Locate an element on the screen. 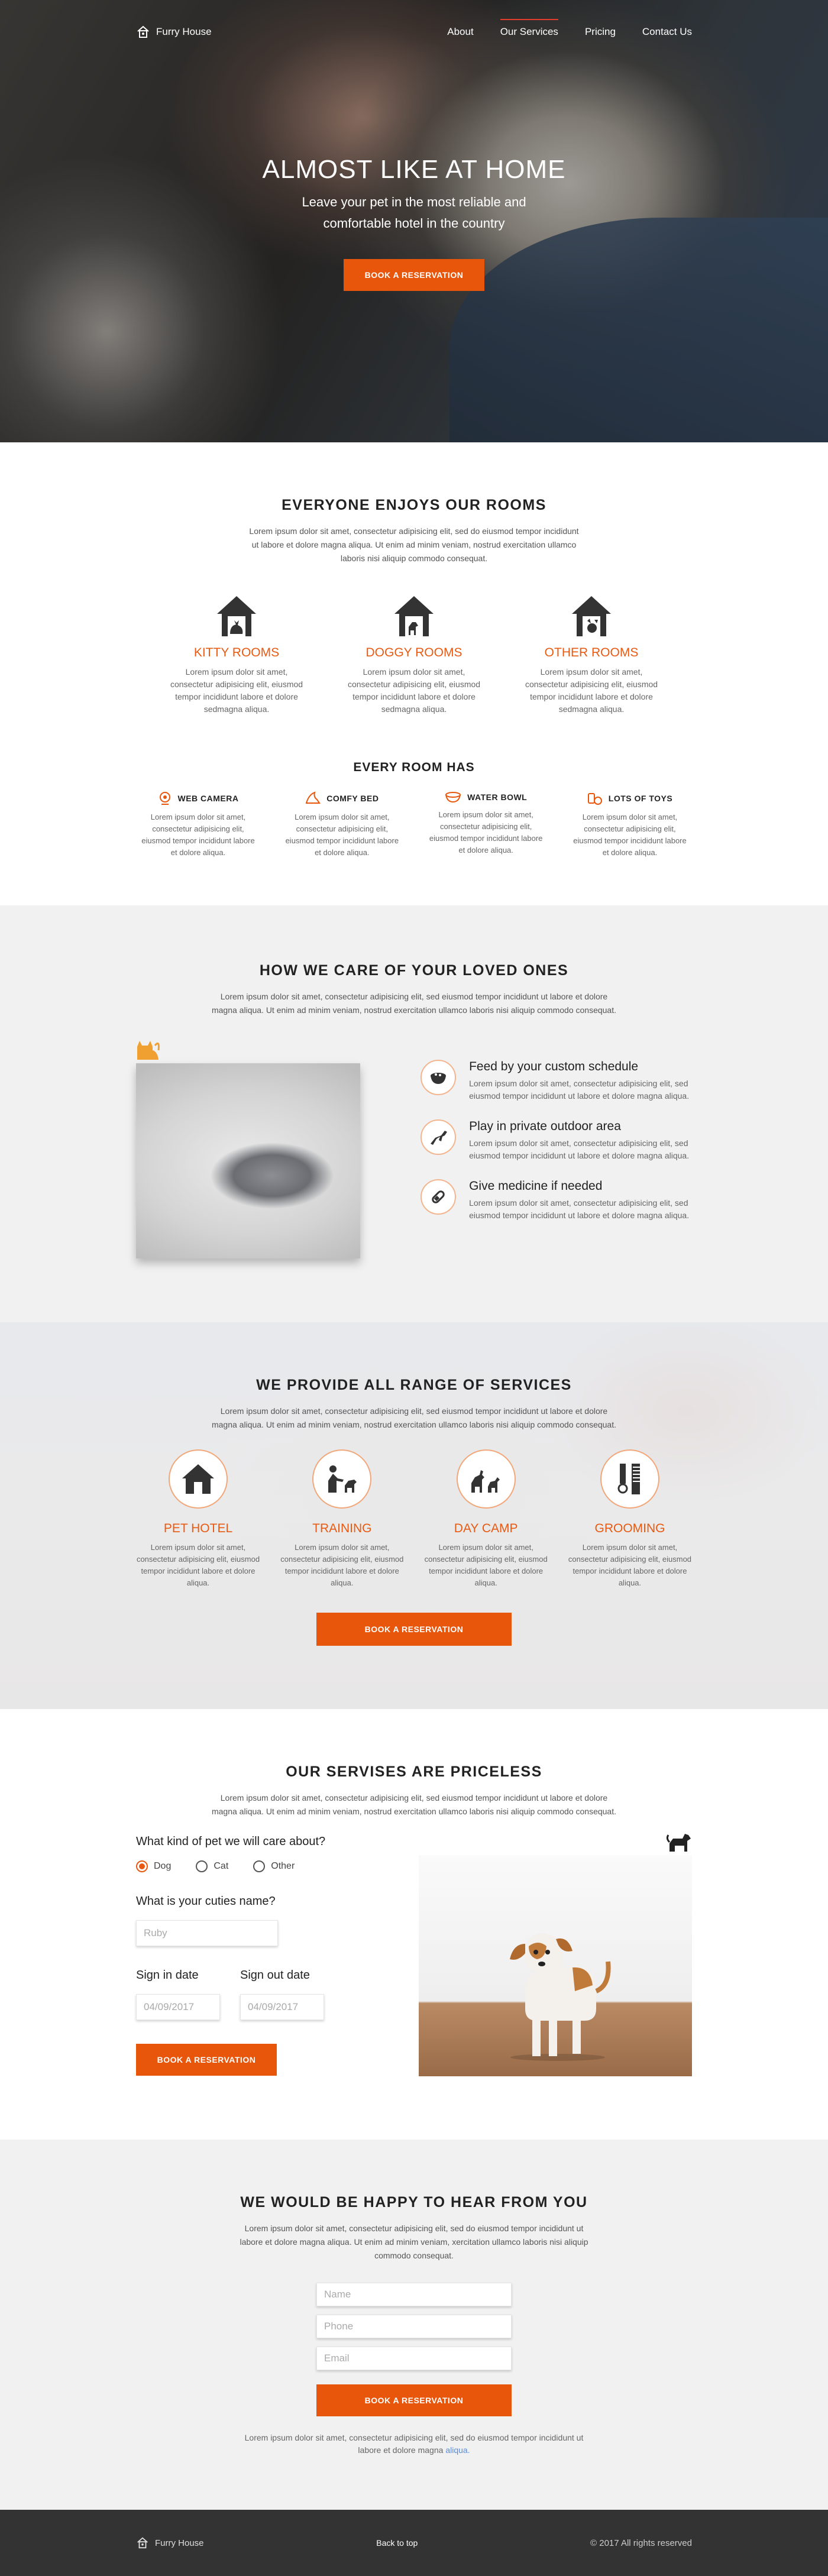 The image size is (828, 2576). room-title-doggy: DOGGY ROOMS is located at coordinates (414, 652).